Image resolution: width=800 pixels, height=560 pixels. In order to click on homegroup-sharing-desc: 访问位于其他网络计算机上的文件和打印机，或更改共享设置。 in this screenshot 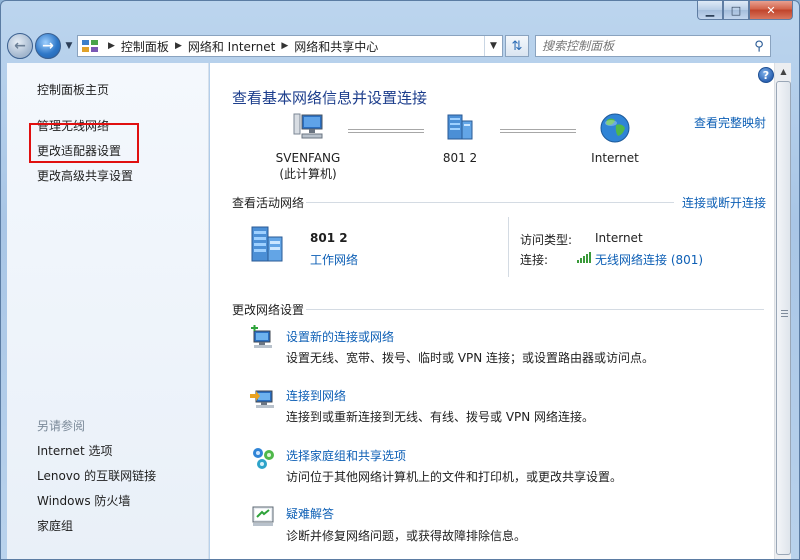, I will do `click(454, 477)`.